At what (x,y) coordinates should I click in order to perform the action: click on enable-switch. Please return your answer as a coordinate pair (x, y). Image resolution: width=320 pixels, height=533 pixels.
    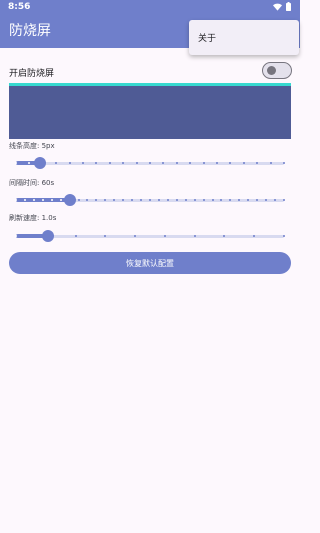
    Looking at the image, I should click on (277, 70).